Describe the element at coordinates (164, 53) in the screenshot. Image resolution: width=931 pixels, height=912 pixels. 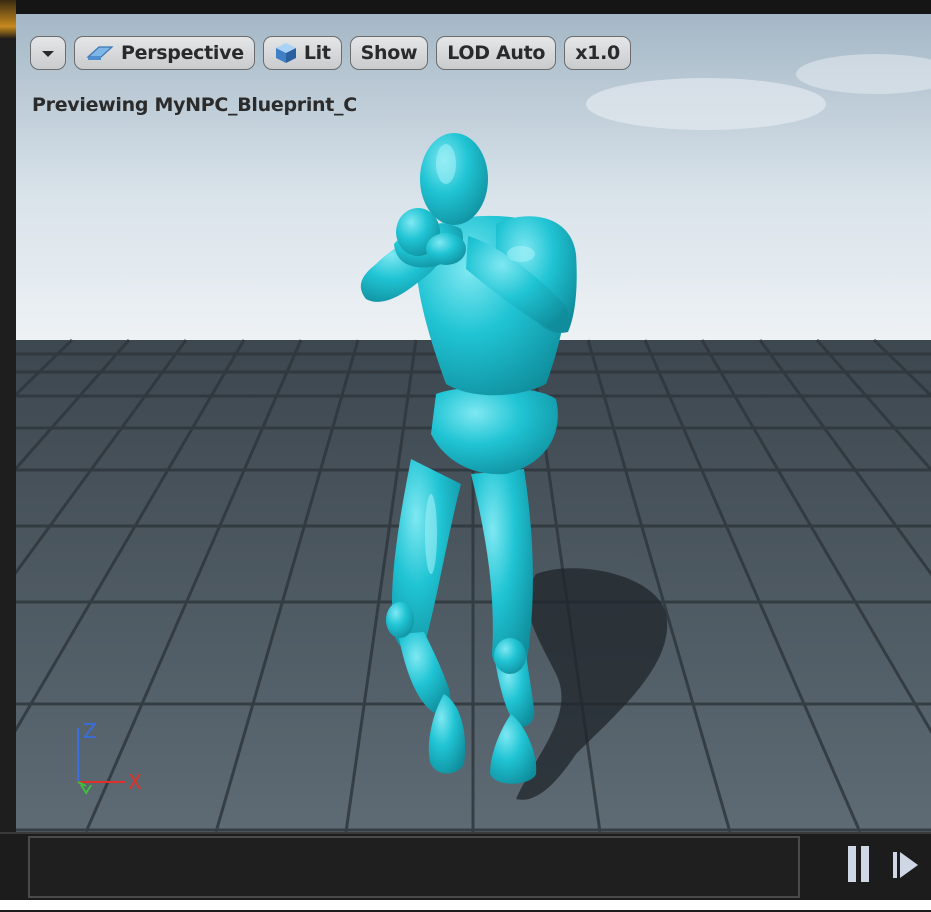
I see `perspective-button: Perspective` at that location.